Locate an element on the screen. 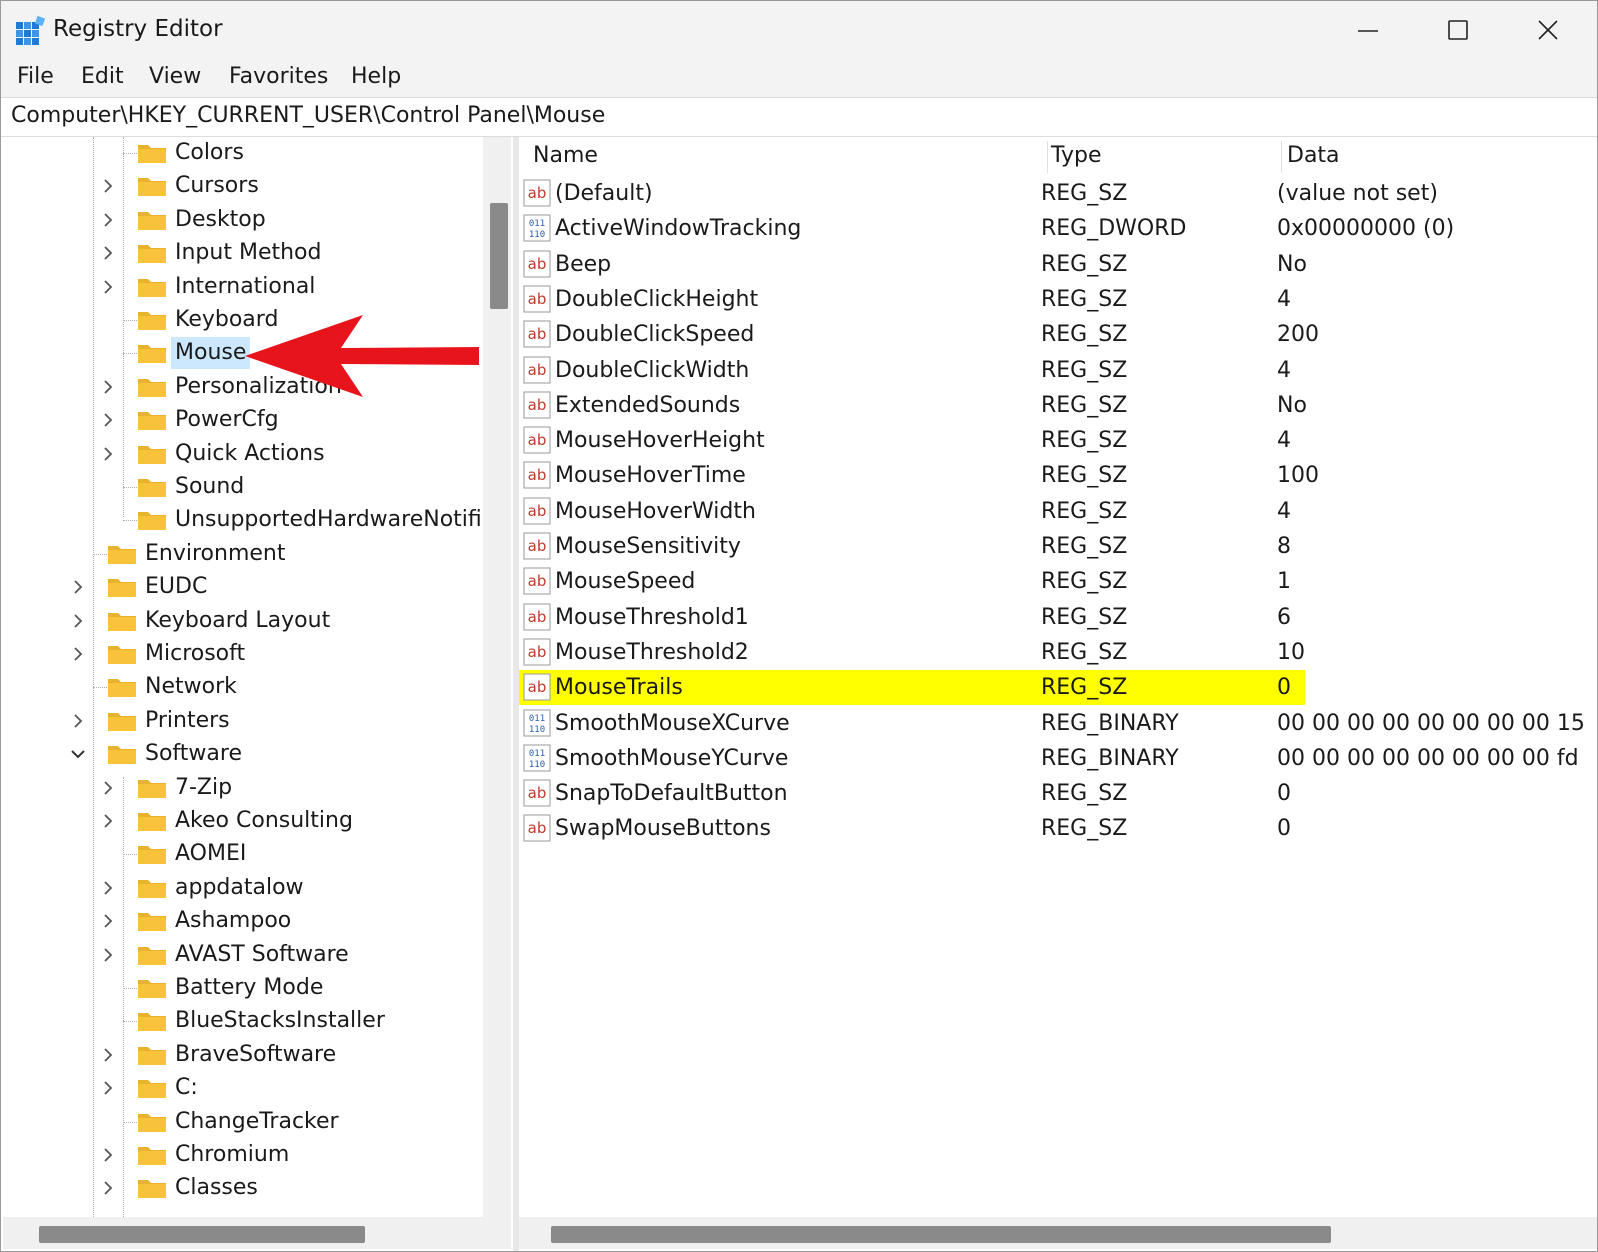  value-data: 6 is located at coordinates (1284, 617).